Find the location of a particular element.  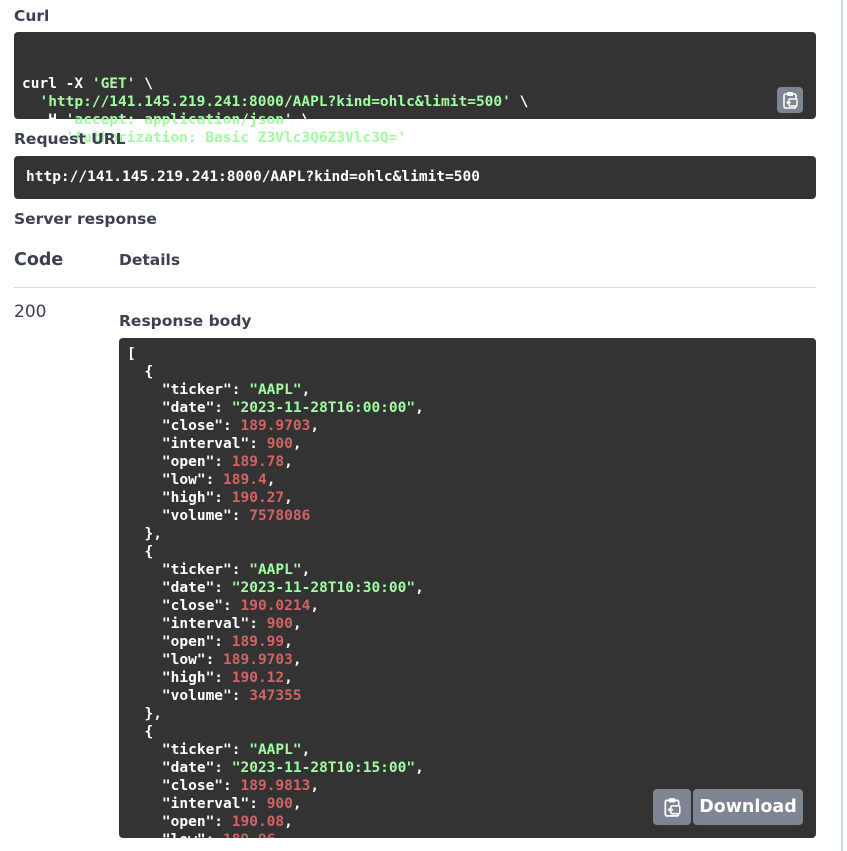

clipboard-icon is located at coordinates (672, 807).